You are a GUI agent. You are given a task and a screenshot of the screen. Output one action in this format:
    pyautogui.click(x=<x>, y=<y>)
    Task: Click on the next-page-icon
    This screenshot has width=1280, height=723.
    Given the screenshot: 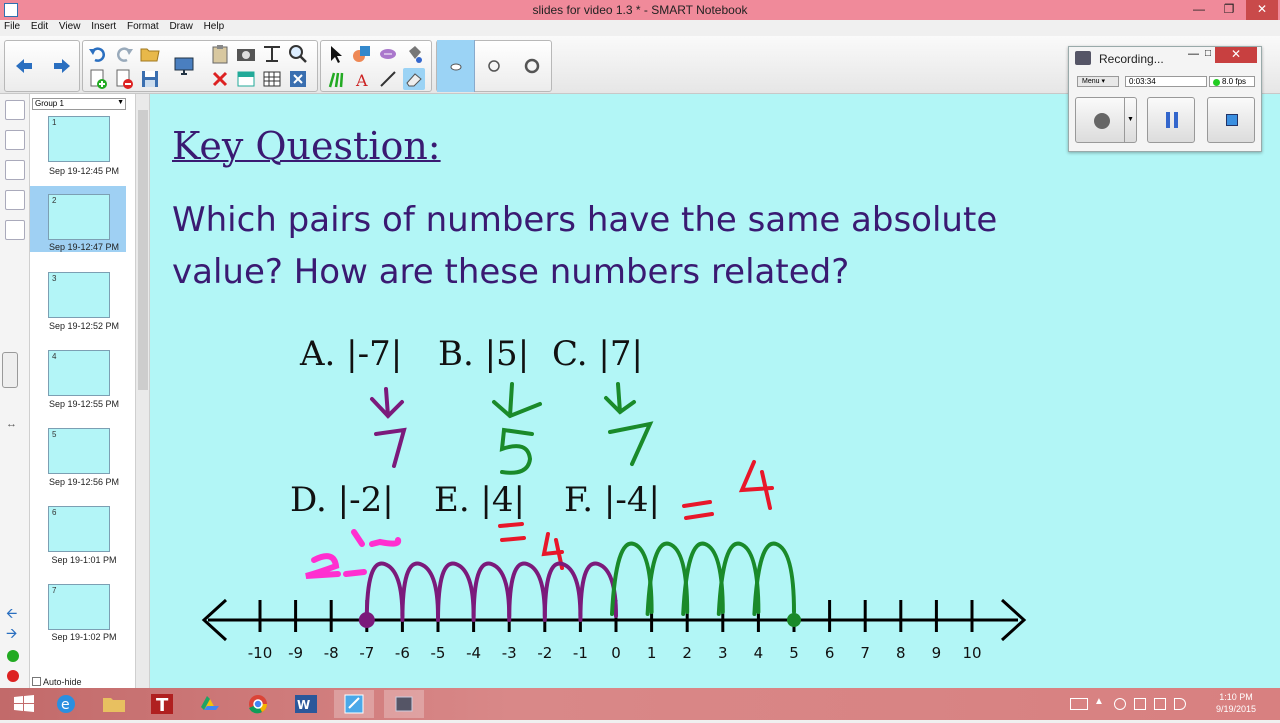 What is the action you would take?
    pyautogui.click(x=62, y=66)
    